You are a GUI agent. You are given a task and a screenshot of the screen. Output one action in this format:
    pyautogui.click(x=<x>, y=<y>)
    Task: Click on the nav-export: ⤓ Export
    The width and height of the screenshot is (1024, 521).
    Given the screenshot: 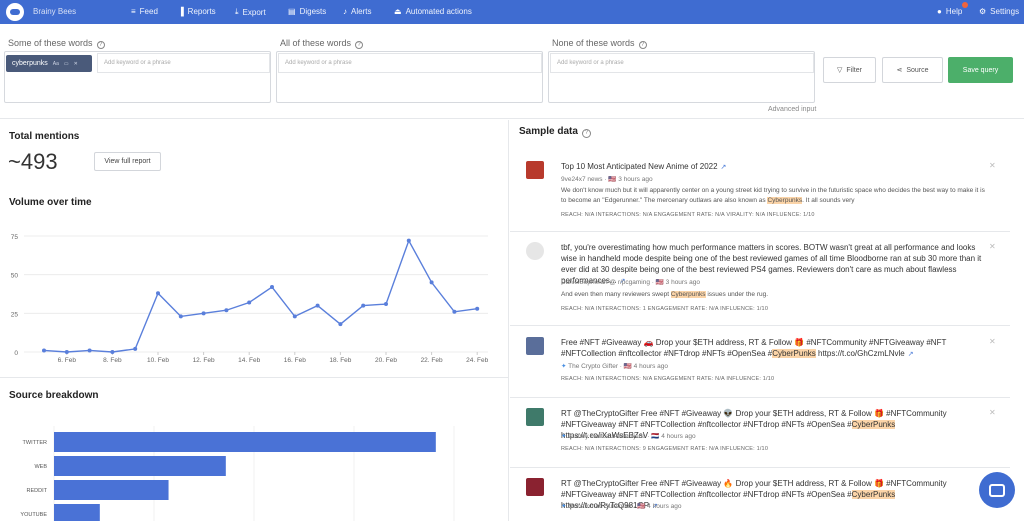 What is the action you would take?
    pyautogui.click(x=250, y=12)
    